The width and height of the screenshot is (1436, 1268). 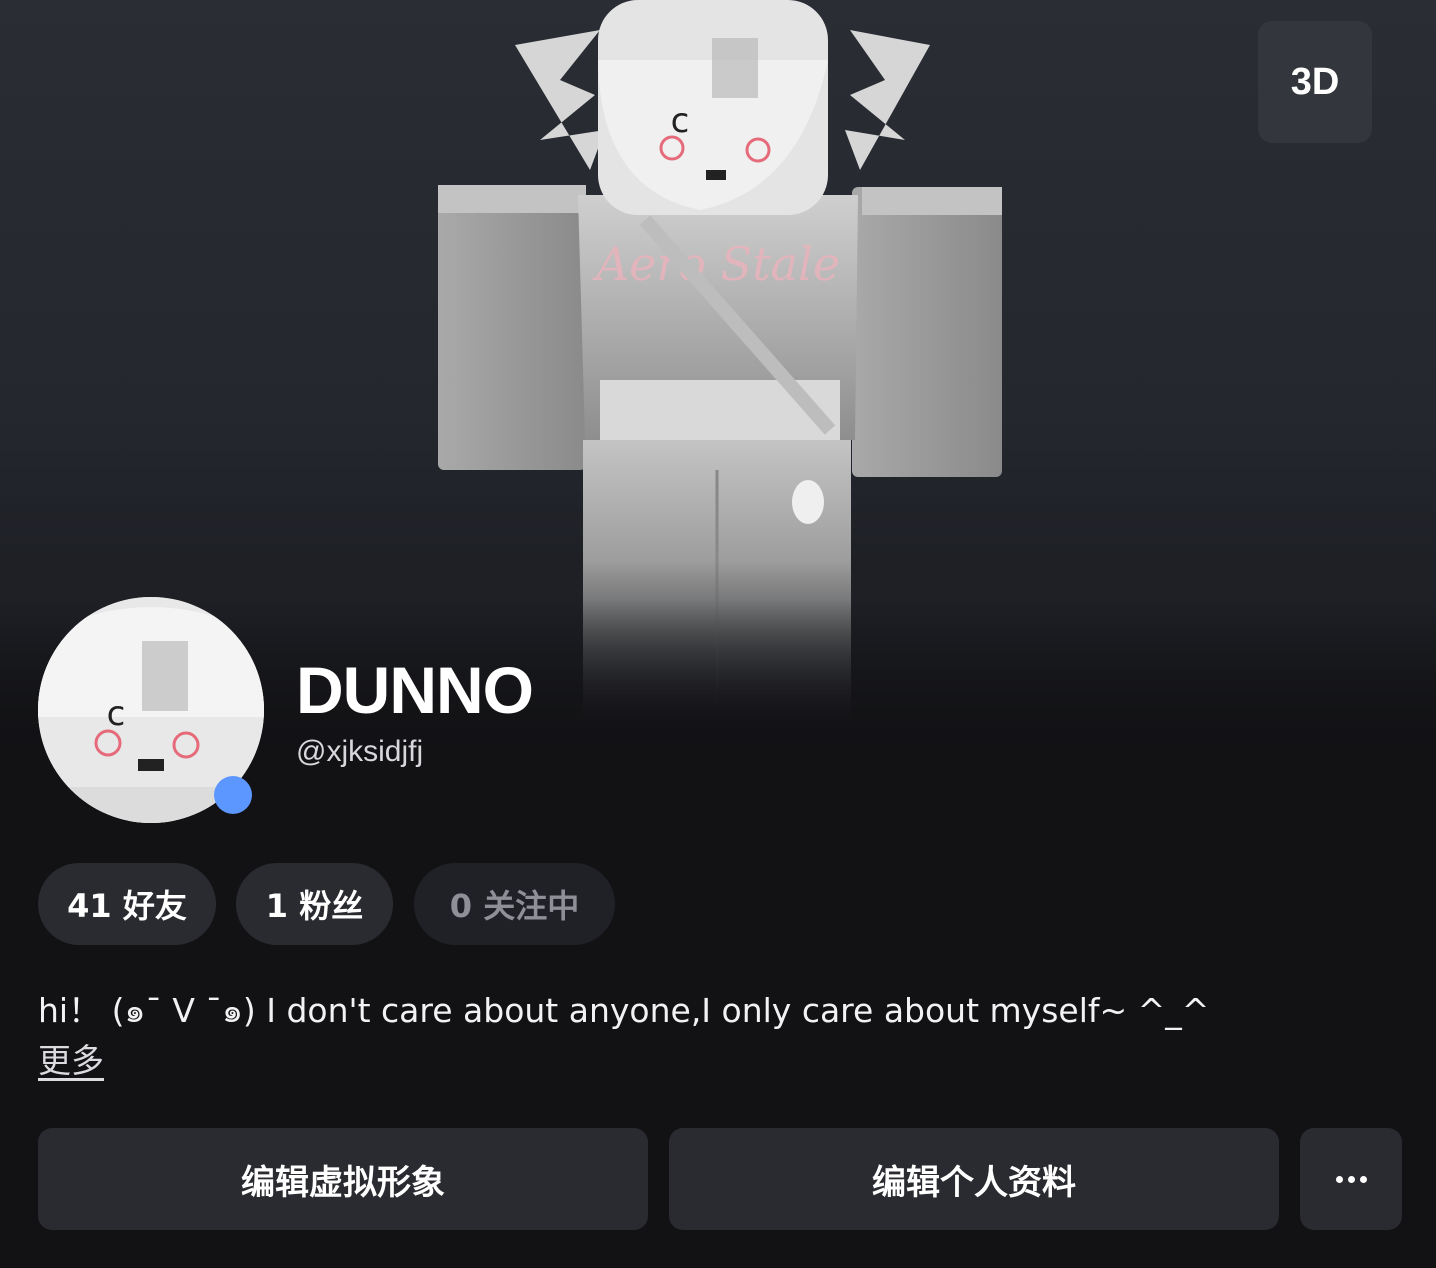 I want to click on display-name: DUNNO, so click(x=415, y=690).